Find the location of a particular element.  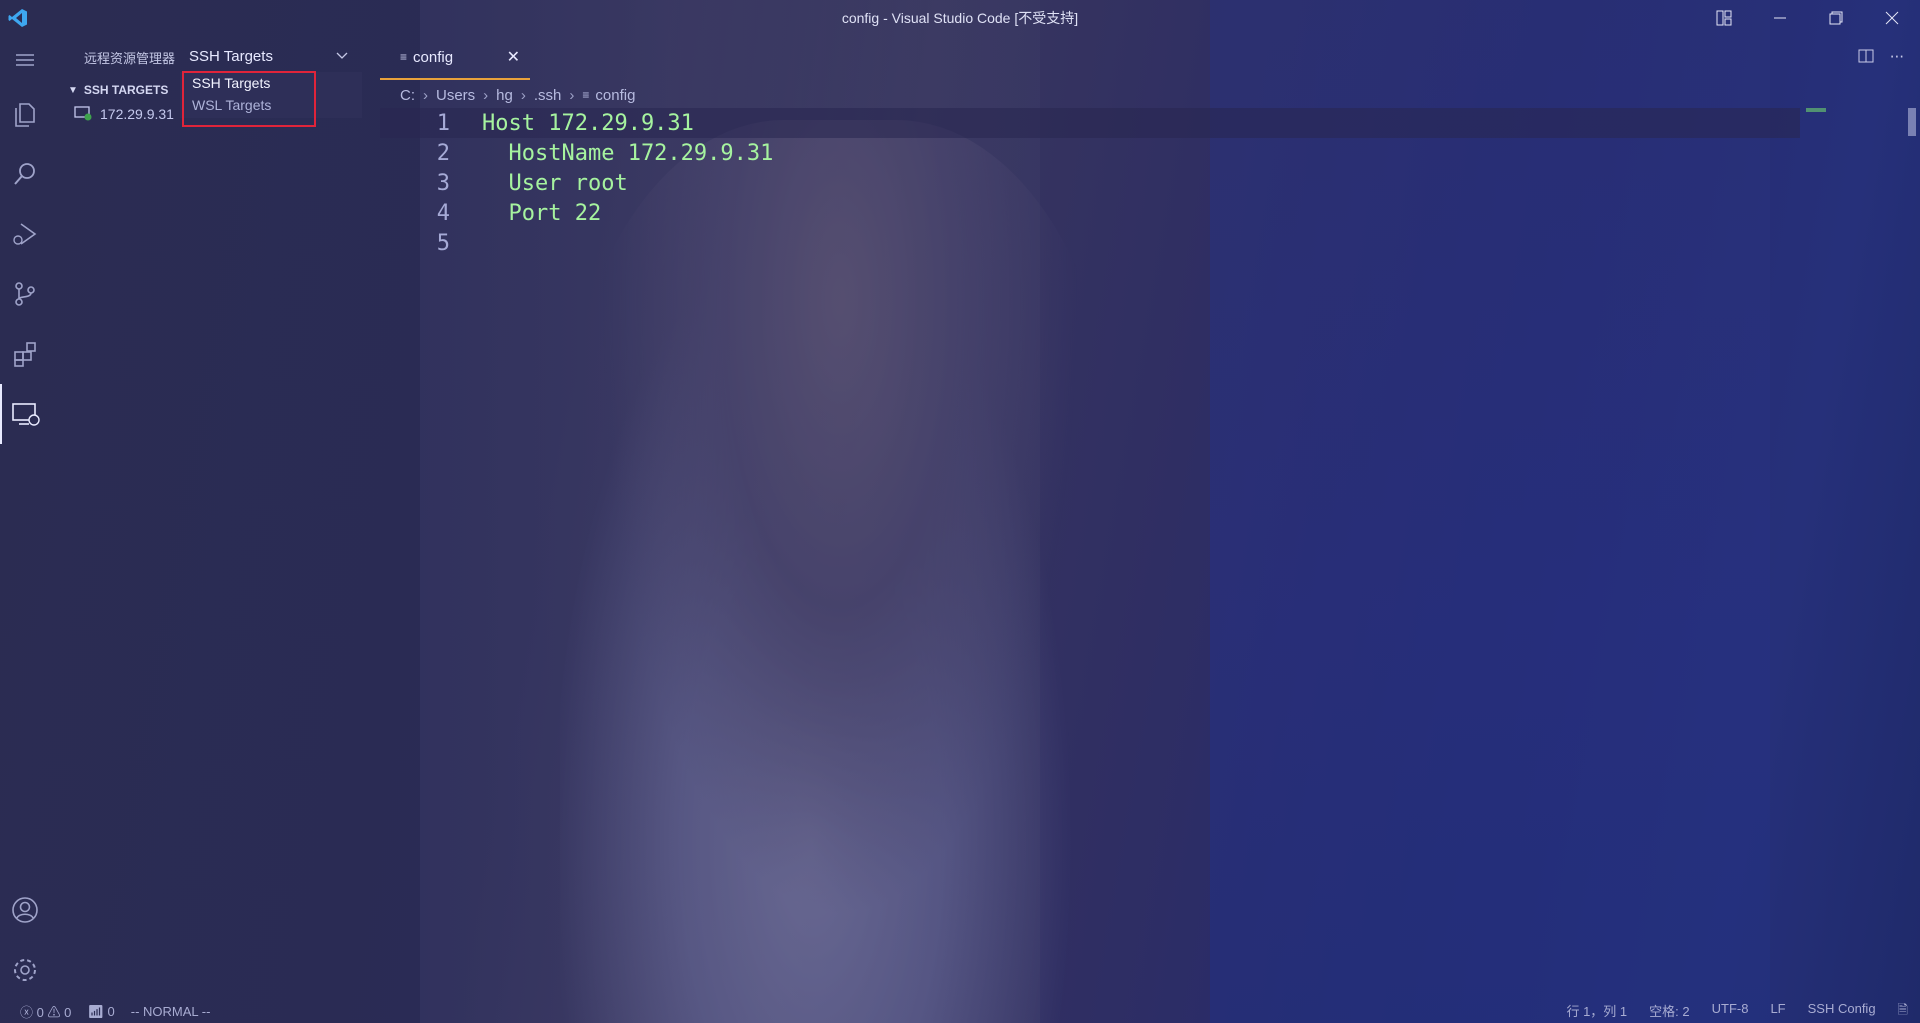

editor-scrollbar is located at coordinates (1912, 122).